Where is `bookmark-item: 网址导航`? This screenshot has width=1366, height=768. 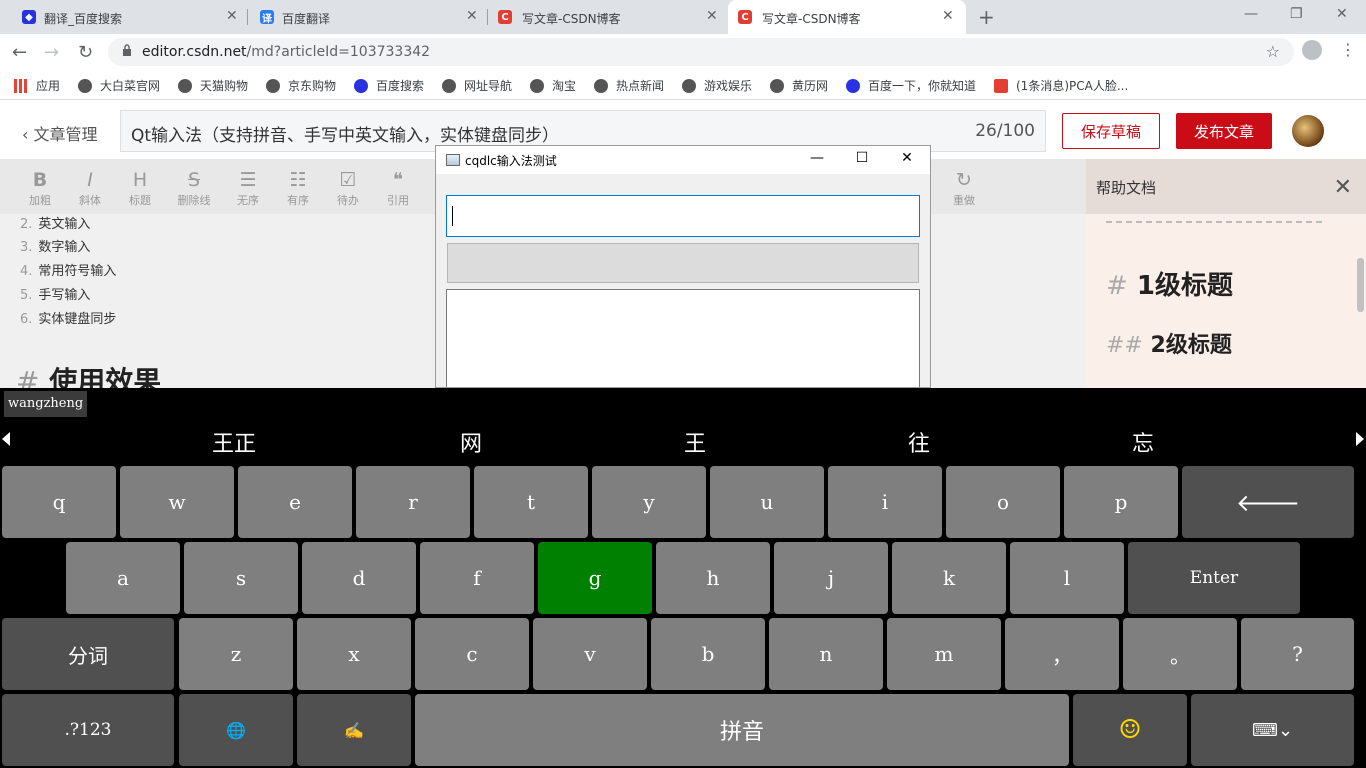
bookmark-item: 网址导航 is located at coordinates (477, 85).